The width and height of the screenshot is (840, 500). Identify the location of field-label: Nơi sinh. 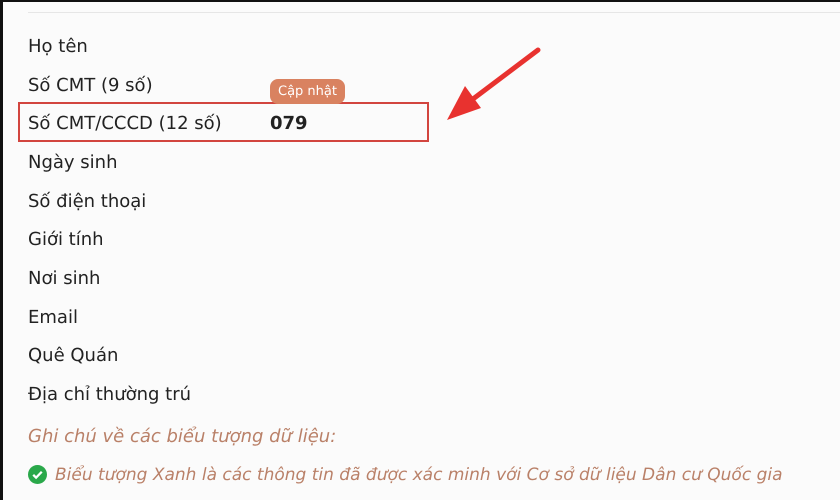
(65, 278).